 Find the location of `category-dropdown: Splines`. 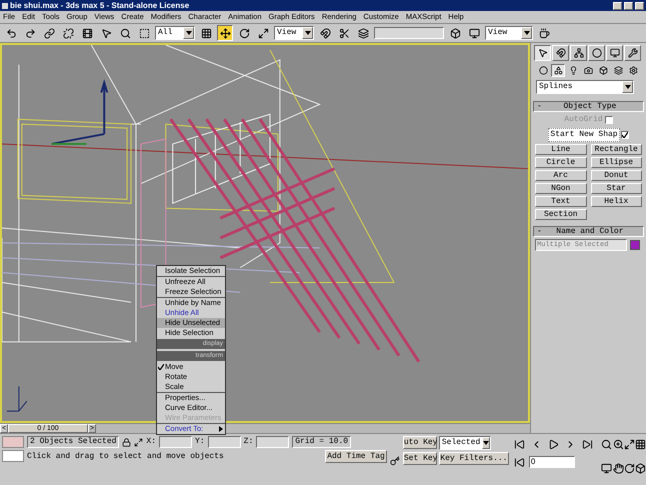

category-dropdown: Splines is located at coordinates (585, 87).